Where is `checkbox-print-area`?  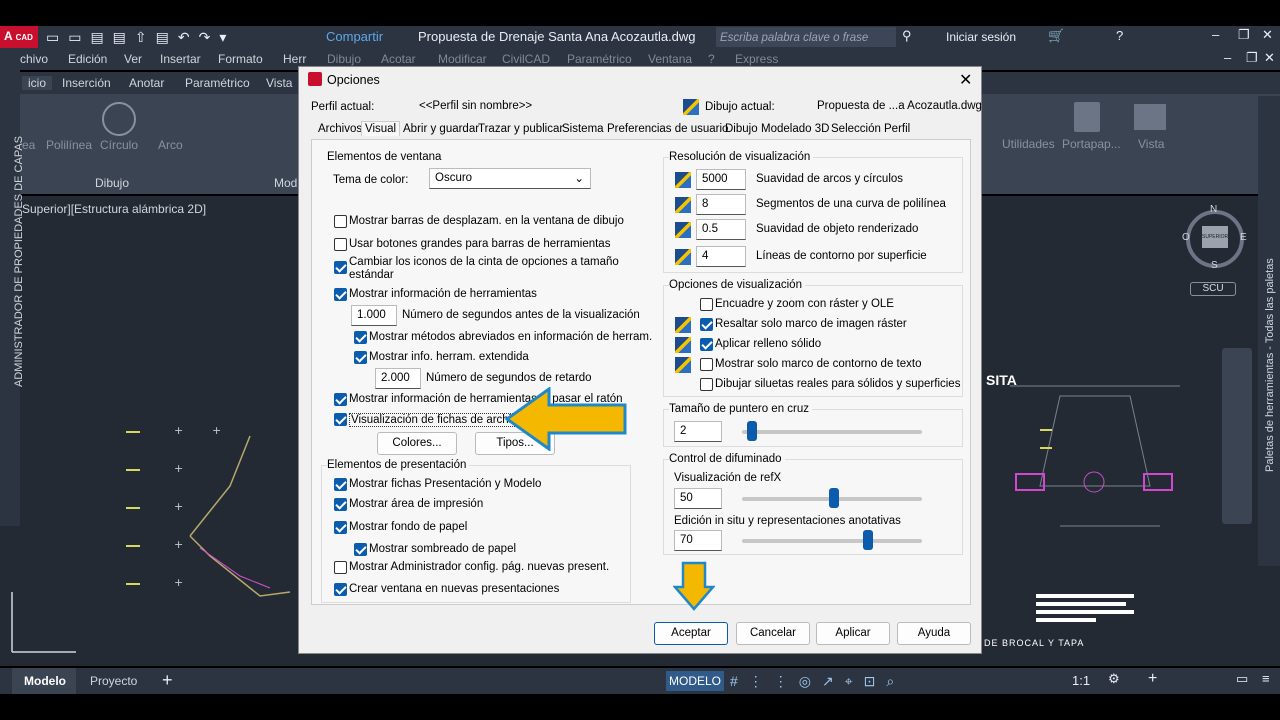 checkbox-print-area is located at coordinates (340, 504).